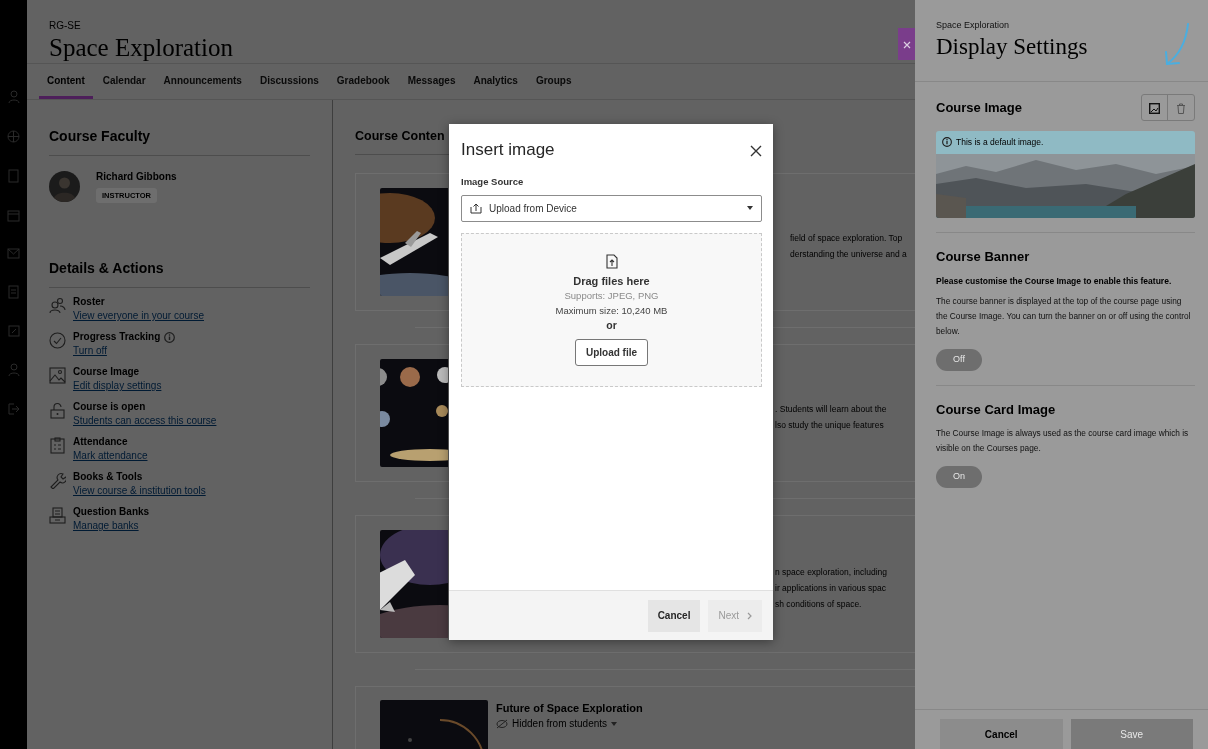  I want to click on notice-banner: This is a default image., so click(1065, 142).